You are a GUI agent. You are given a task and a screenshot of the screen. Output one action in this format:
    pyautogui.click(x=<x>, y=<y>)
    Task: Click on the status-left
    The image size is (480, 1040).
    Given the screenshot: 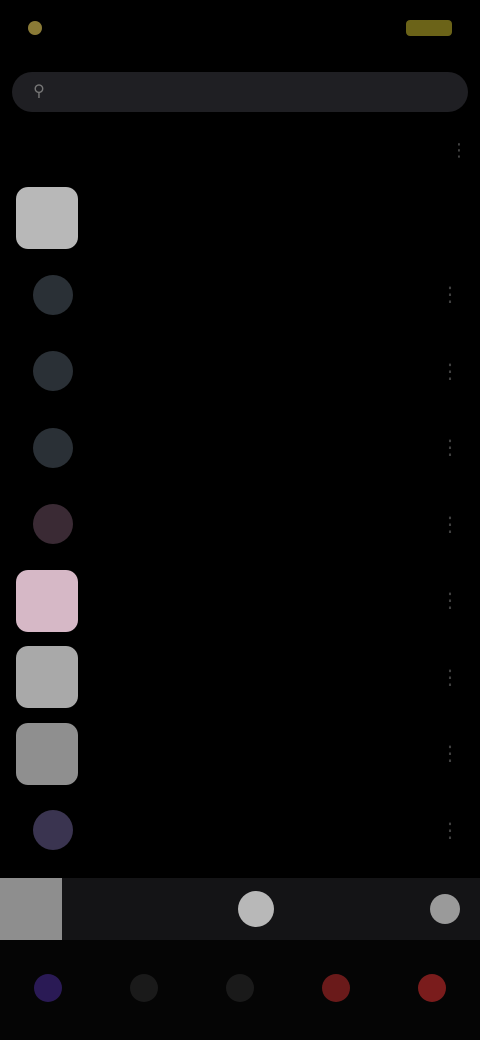 What is the action you would take?
    pyautogui.click(x=40, y=28)
    